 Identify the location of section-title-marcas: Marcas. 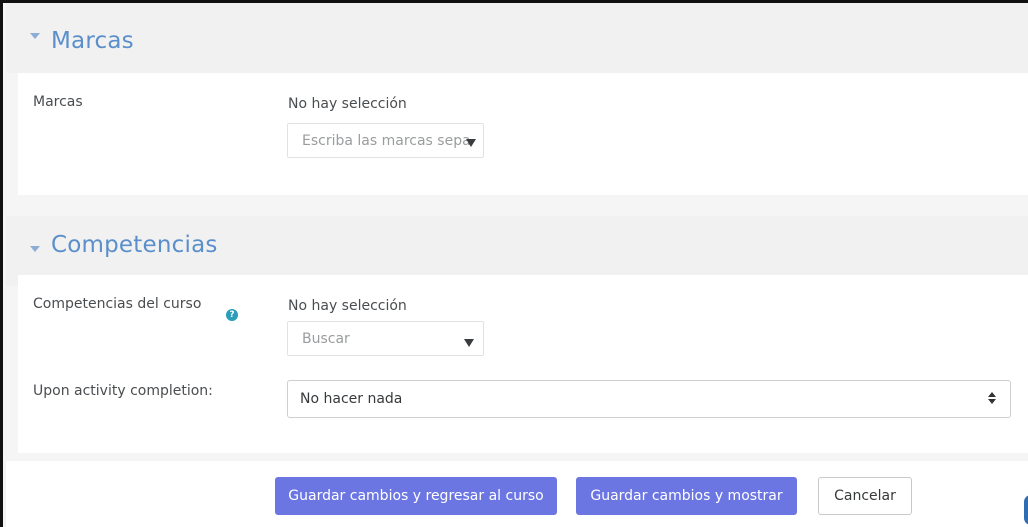
(92, 41).